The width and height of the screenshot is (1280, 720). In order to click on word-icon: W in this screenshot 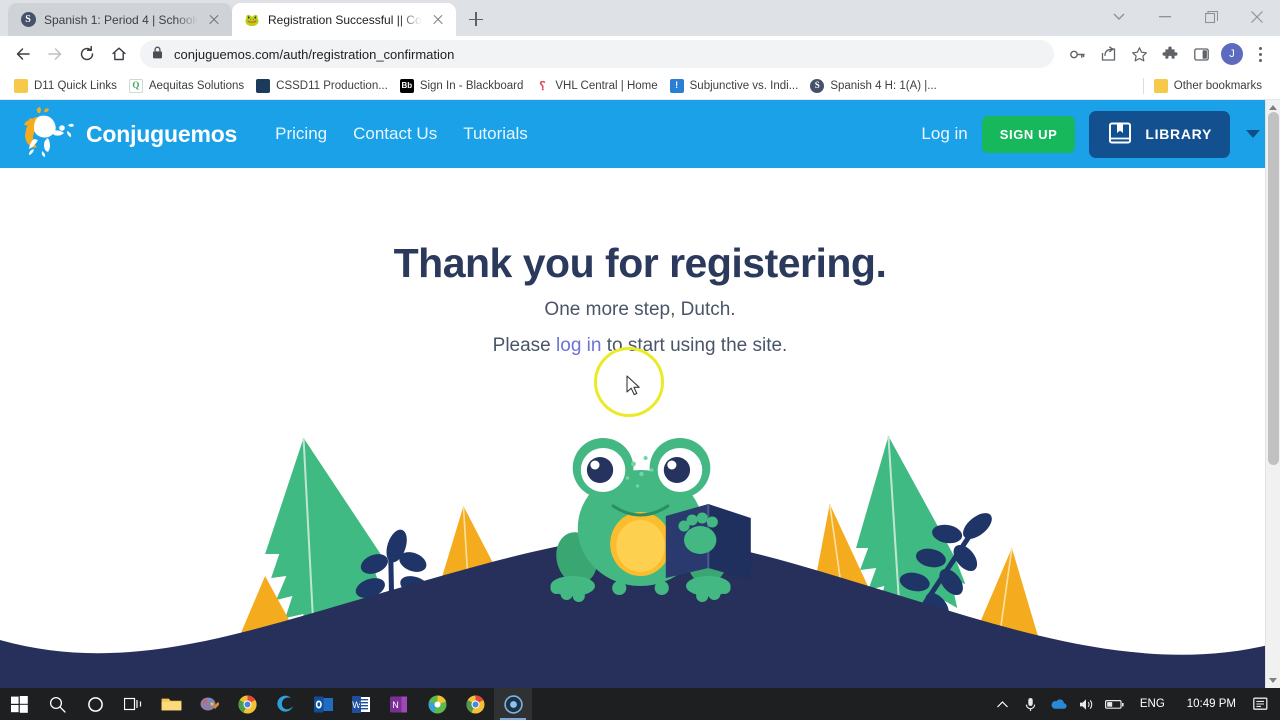, I will do `click(361, 704)`.